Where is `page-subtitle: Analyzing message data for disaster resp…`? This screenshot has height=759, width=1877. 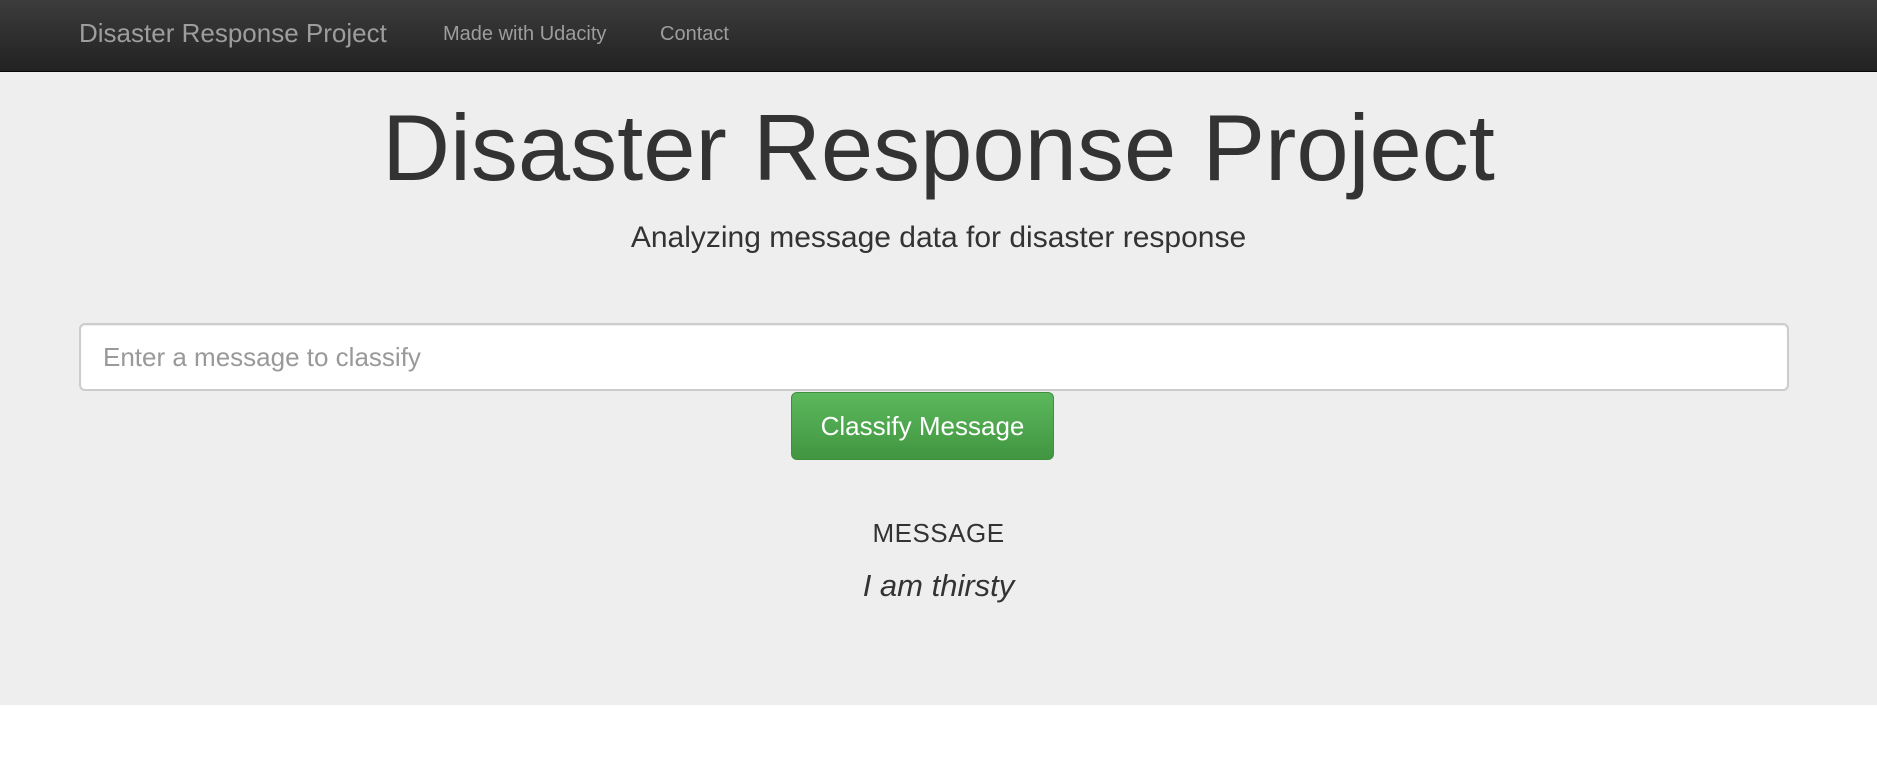 page-subtitle: Analyzing message data for disaster resp… is located at coordinates (938, 237).